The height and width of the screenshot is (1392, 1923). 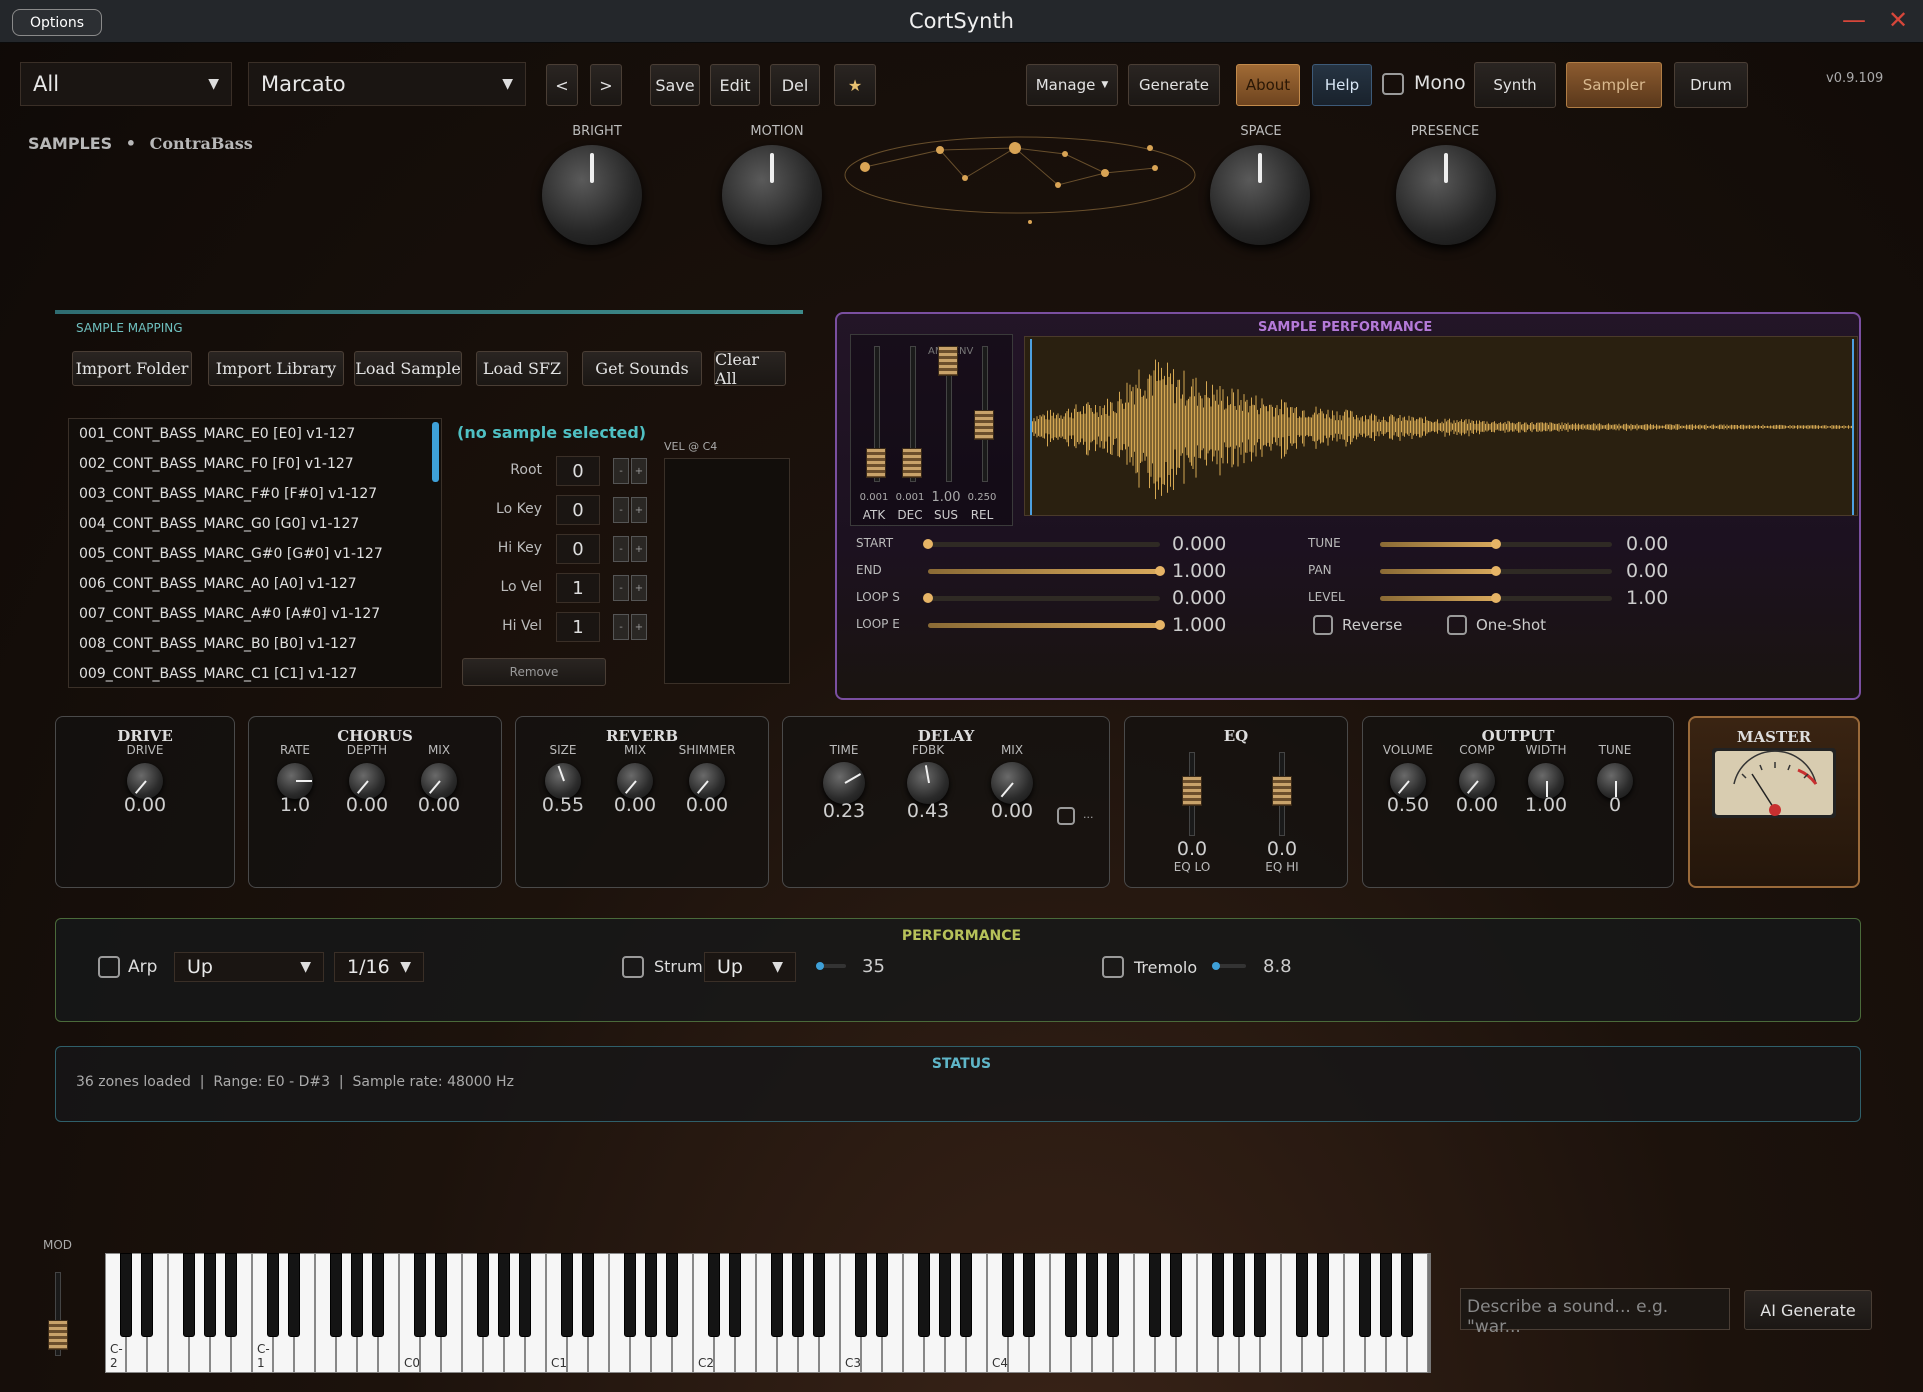 What do you see at coordinates (408, 368) in the screenshot?
I see `load-sample-button: Load Sample` at bounding box center [408, 368].